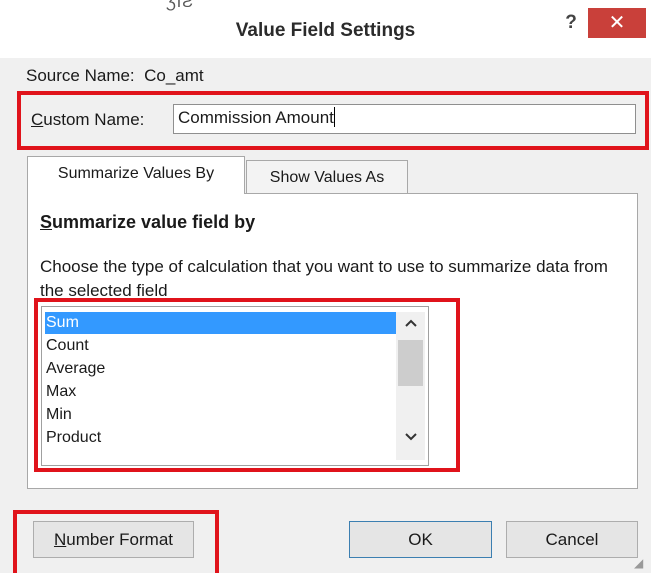 This screenshot has width=651, height=573. What do you see at coordinates (136, 175) in the screenshot?
I see `tab-summarize-values-by: Summarize Values By` at bounding box center [136, 175].